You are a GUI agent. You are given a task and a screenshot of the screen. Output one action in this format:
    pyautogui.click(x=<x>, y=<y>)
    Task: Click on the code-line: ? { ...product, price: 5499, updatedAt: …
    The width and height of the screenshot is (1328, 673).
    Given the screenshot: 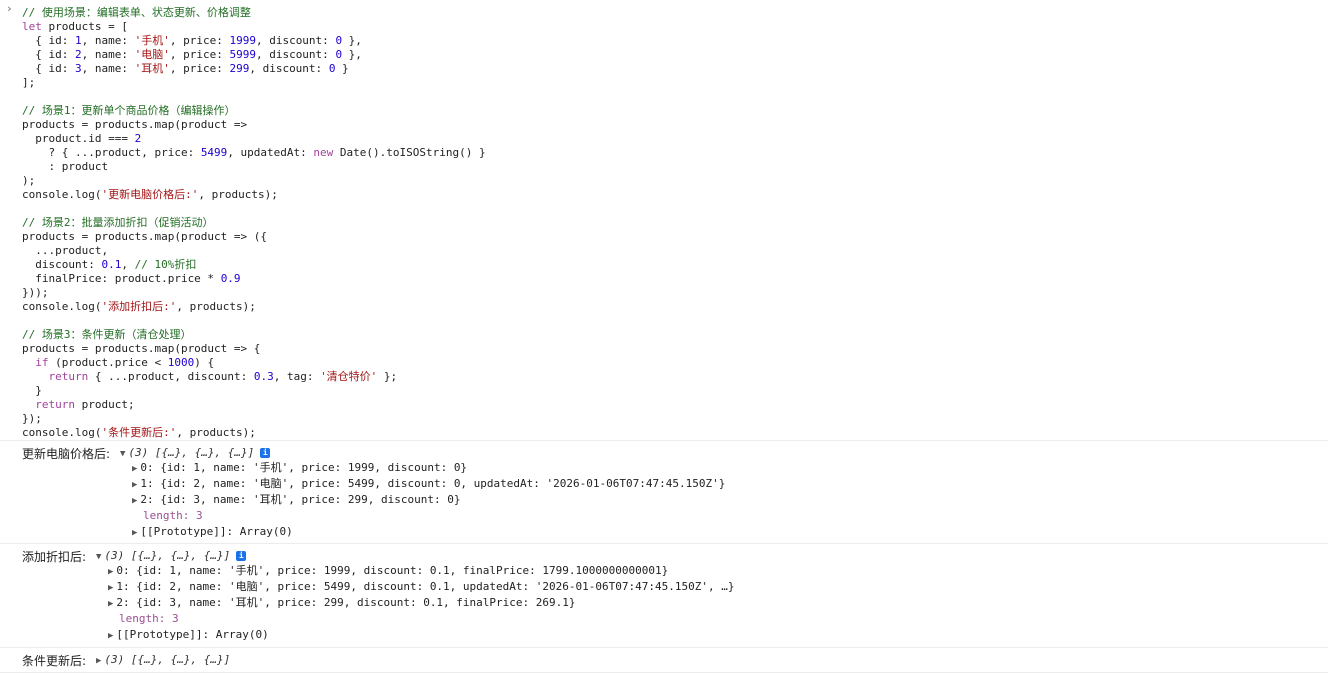 What is the action you would take?
    pyautogui.click(x=254, y=152)
    